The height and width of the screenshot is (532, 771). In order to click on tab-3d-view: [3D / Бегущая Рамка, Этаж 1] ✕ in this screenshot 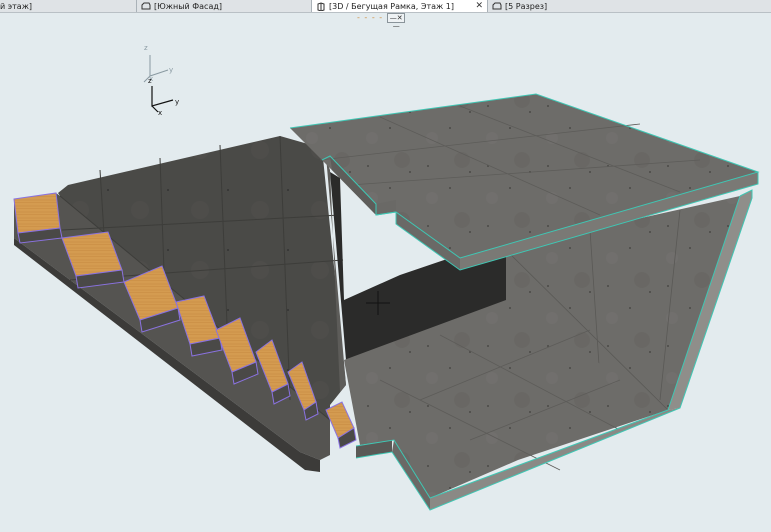, I will do `click(400, 6)`.